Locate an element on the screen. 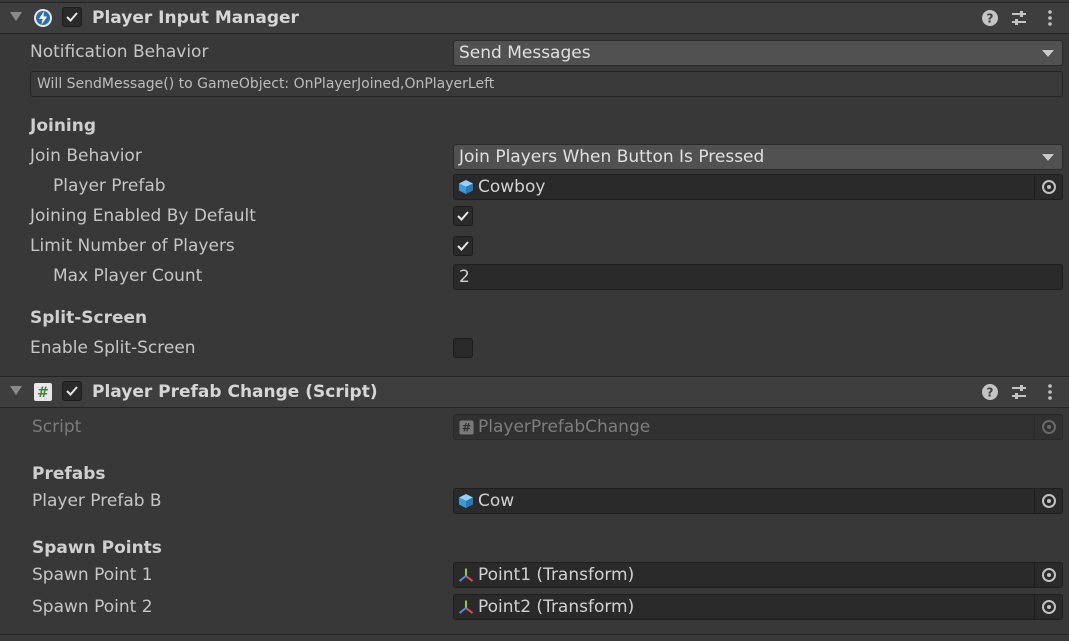 This screenshot has width=1069, height=641. script-field: # PlayerPrefabChange is located at coordinates (758, 427).